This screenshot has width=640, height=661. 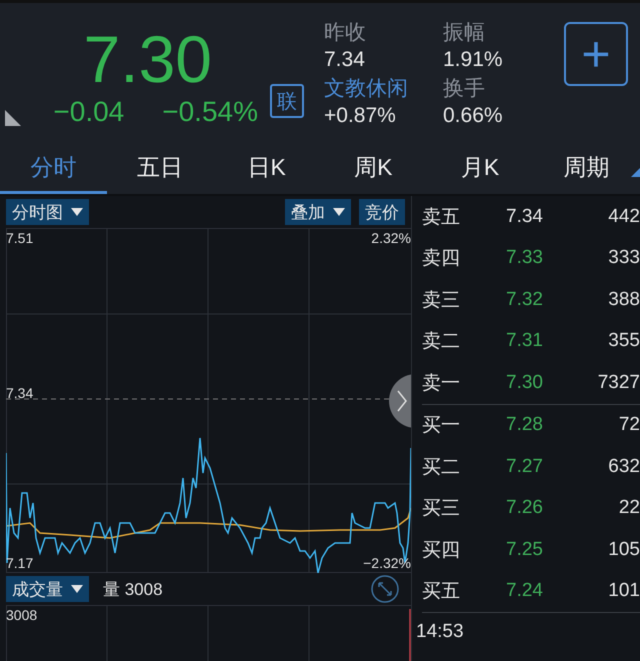 What do you see at coordinates (623, 258) in the screenshot?
I see `order-volume: 333` at bounding box center [623, 258].